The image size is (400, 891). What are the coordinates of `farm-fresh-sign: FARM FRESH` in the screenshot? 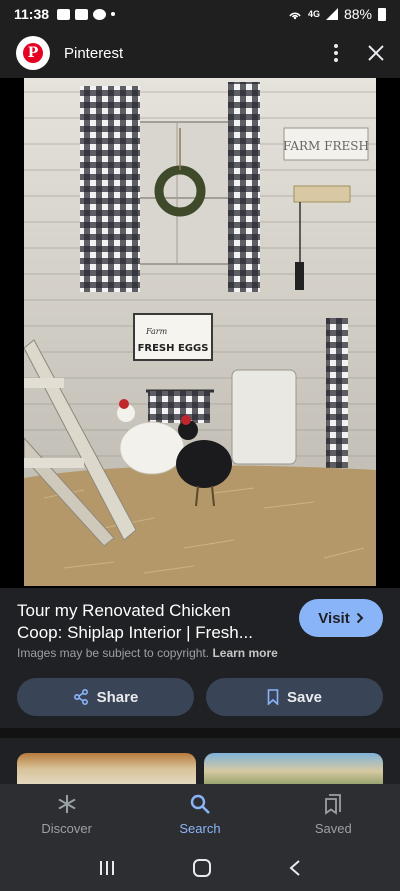 It's located at (326, 146).